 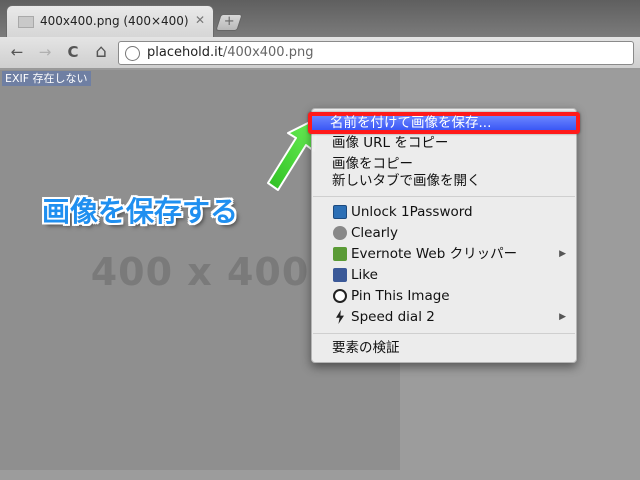 I want to click on evernote-icon, so click(x=340, y=254).